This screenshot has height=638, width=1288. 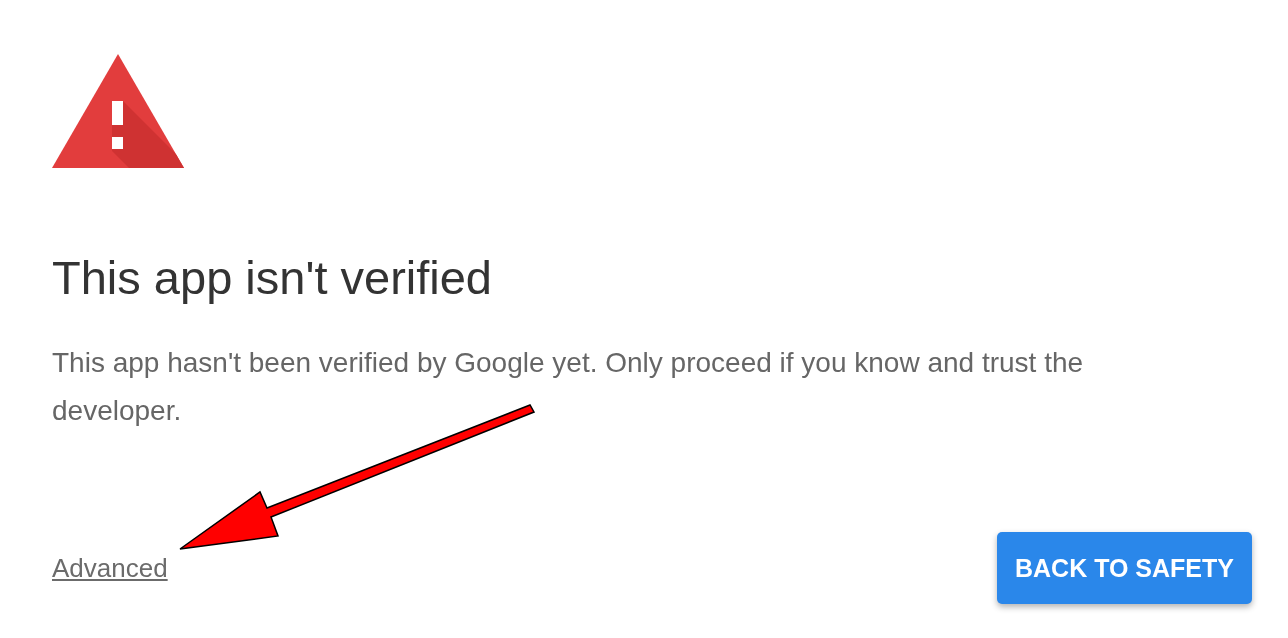 What do you see at coordinates (272, 278) in the screenshot?
I see `alert-title: This app isn't verified` at bounding box center [272, 278].